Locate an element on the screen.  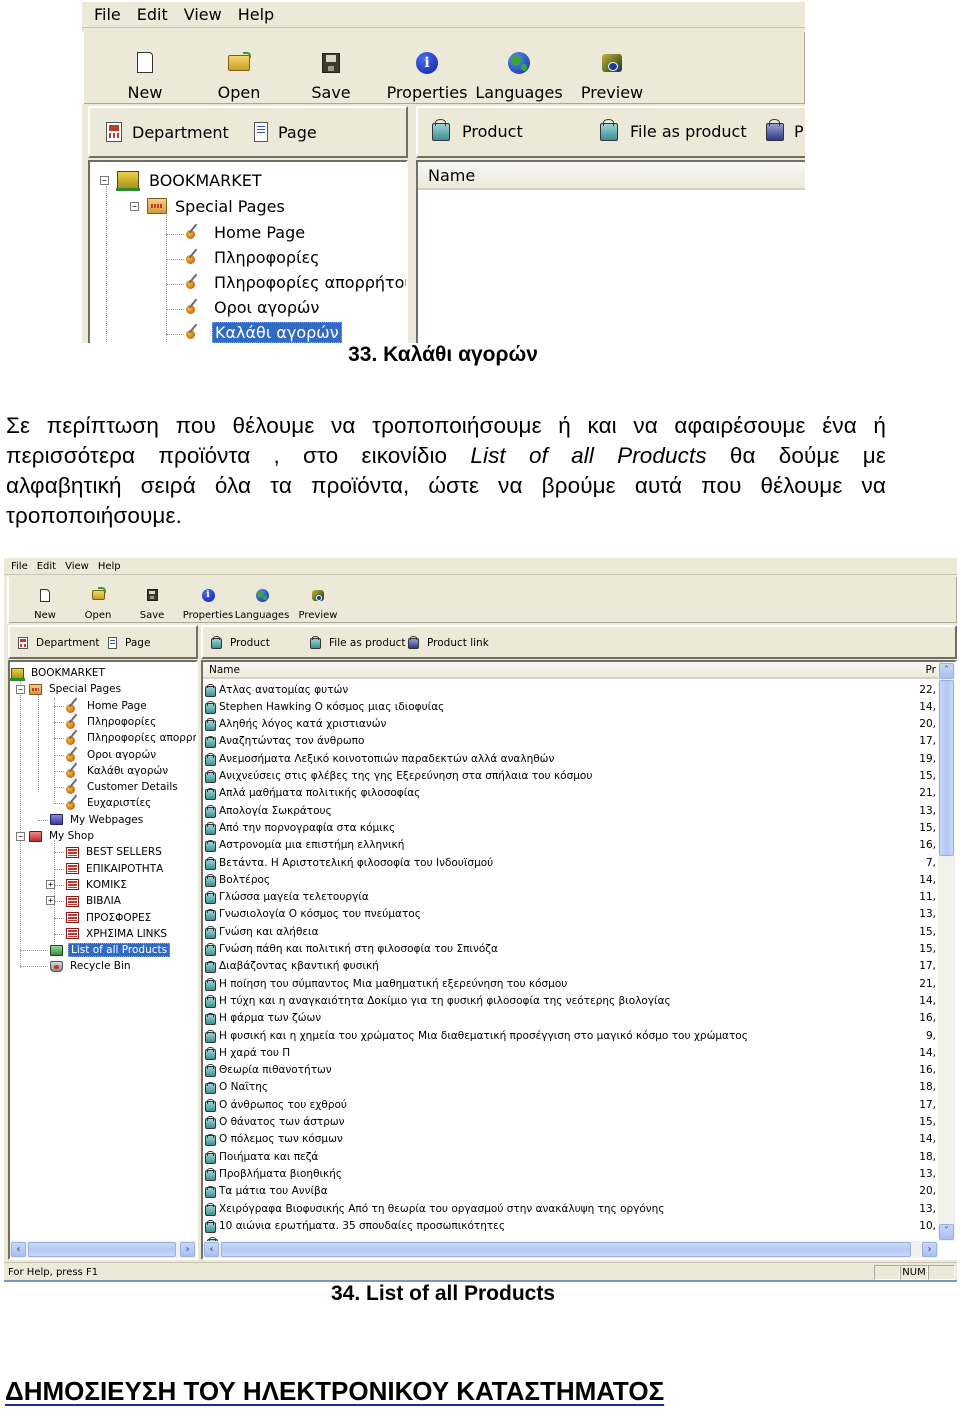
tree-item-department: ΒΙΒΛΙΑ is located at coordinates (94, 901).